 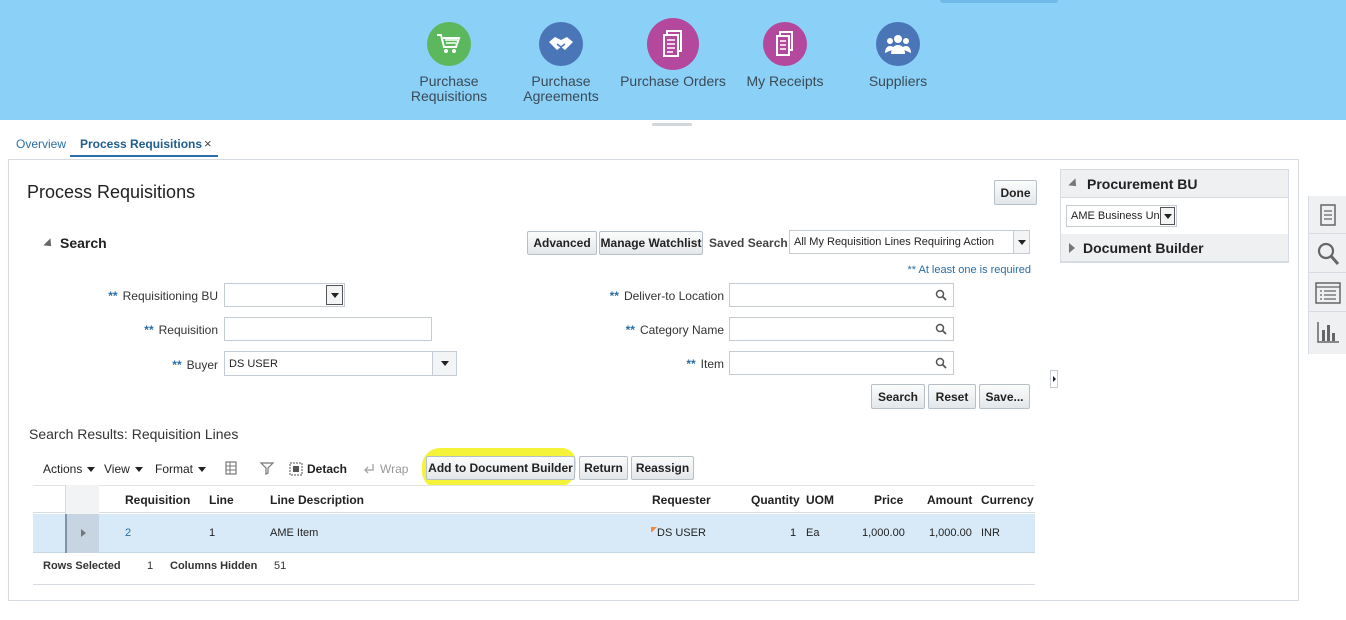 I want to click on nav-purchase-agreements: Purchase Agreements, so click(x=561, y=63).